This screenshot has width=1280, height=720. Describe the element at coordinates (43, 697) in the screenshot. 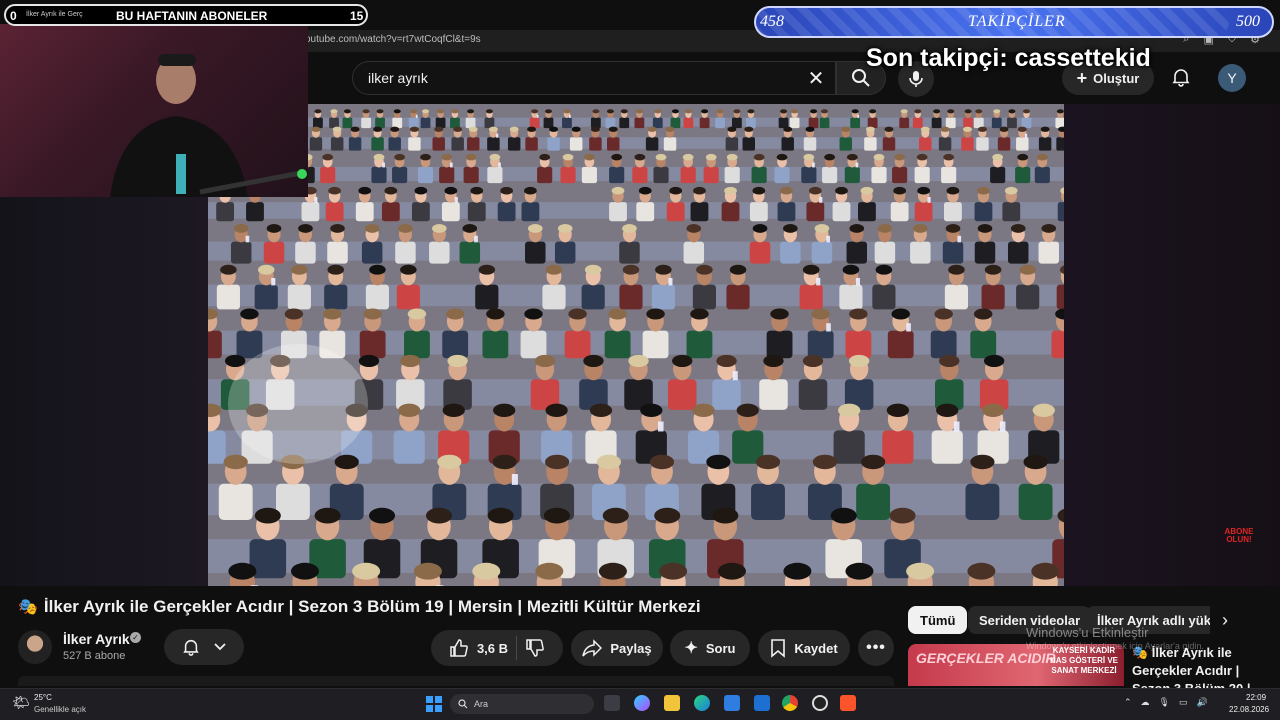

I see `weather-temperature: 25°C` at that location.